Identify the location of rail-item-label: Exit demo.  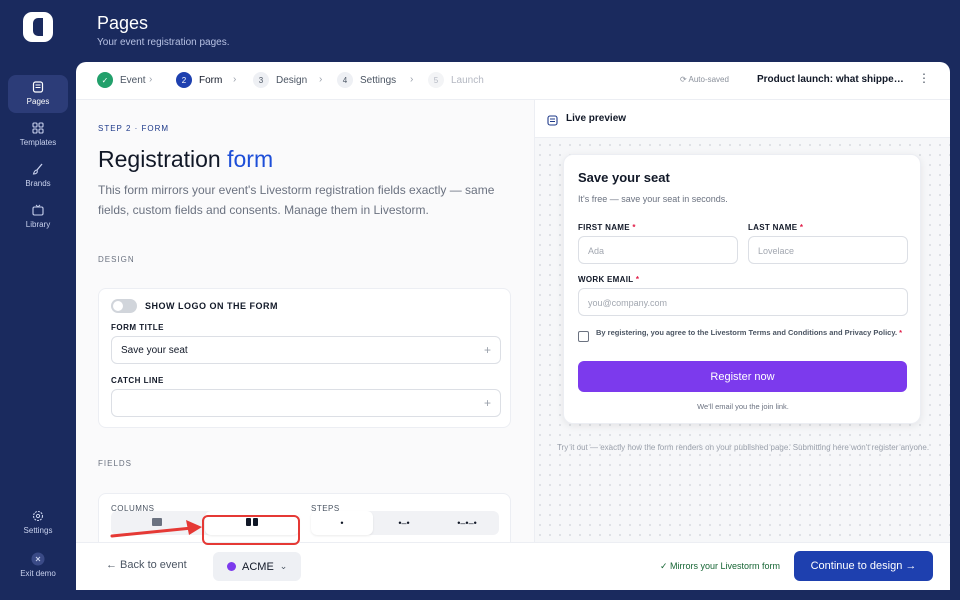
(38, 573).